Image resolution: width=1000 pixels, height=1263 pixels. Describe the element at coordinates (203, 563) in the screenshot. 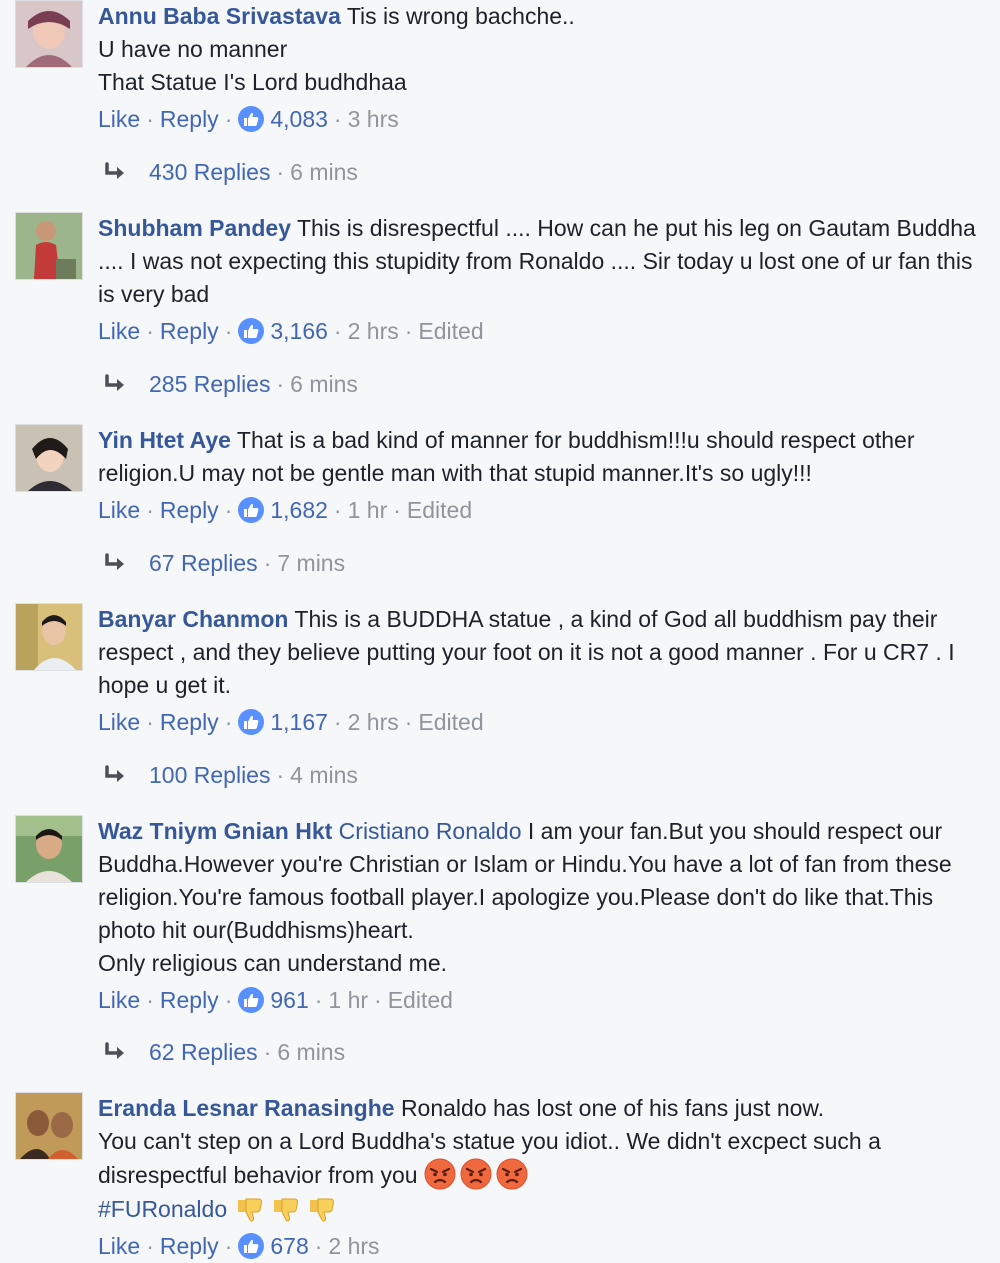

I see `reply-count: 67 Replies` at that location.